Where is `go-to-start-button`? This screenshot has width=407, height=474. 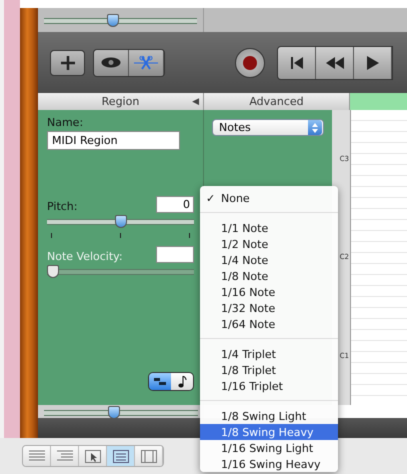
go-to-start-button is located at coordinates (297, 62).